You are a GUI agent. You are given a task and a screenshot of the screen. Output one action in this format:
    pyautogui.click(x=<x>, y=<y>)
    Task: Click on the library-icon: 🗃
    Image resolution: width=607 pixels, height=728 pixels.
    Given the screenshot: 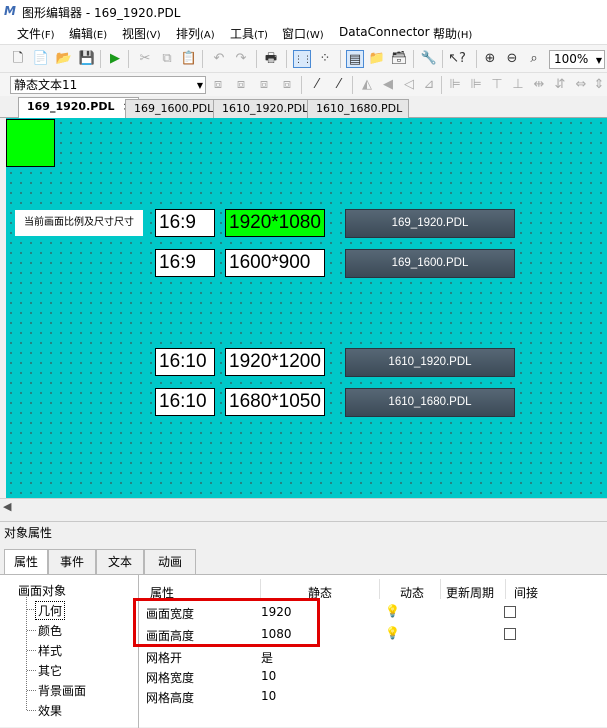 What is the action you would take?
    pyautogui.click(x=399, y=59)
    